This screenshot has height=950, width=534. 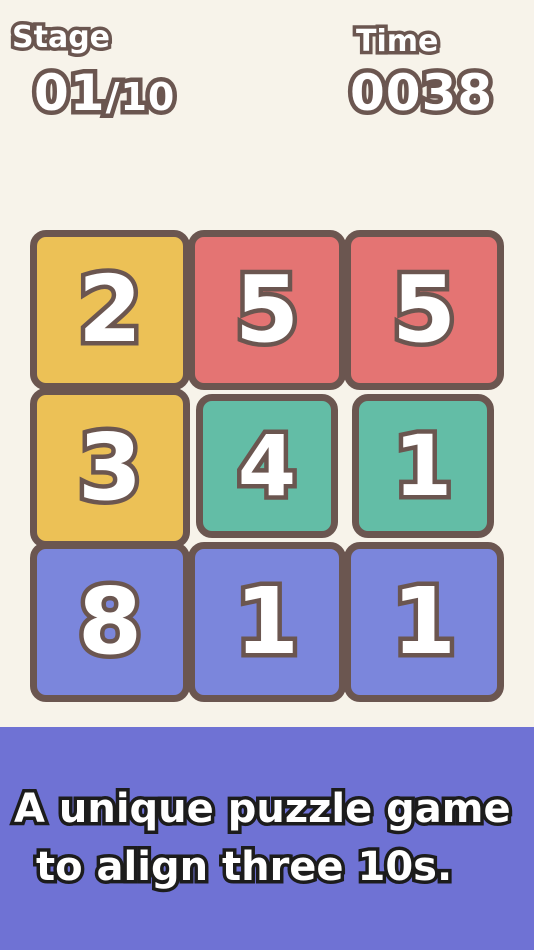 I want to click on tile-r2-c3: 1, so click(x=423, y=466).